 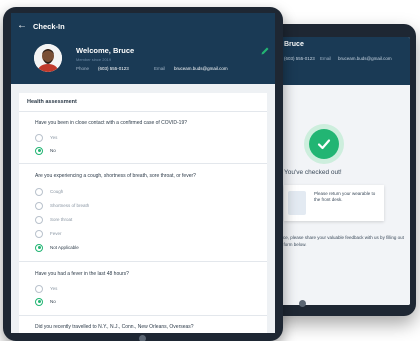 I want to click on option-label: Cough, so click(x=57, y=191).